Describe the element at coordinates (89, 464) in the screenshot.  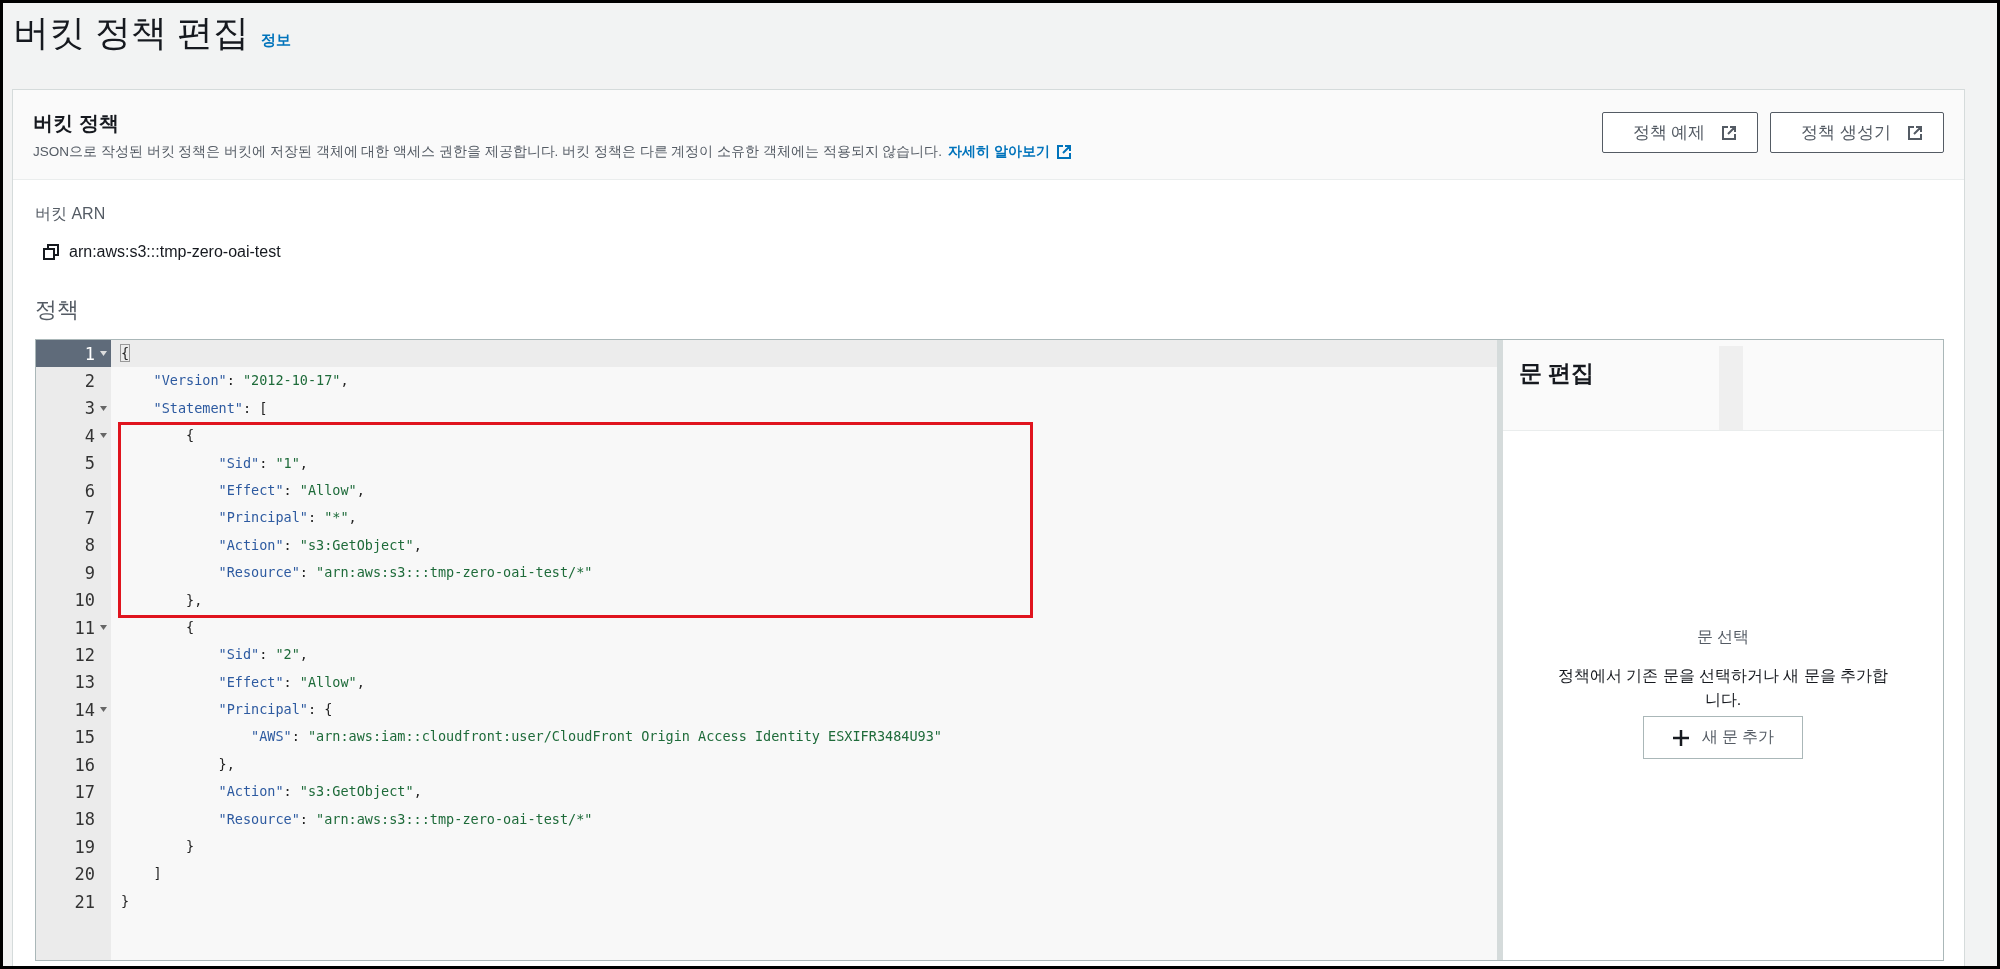
I see `line-number: 5` at that location.